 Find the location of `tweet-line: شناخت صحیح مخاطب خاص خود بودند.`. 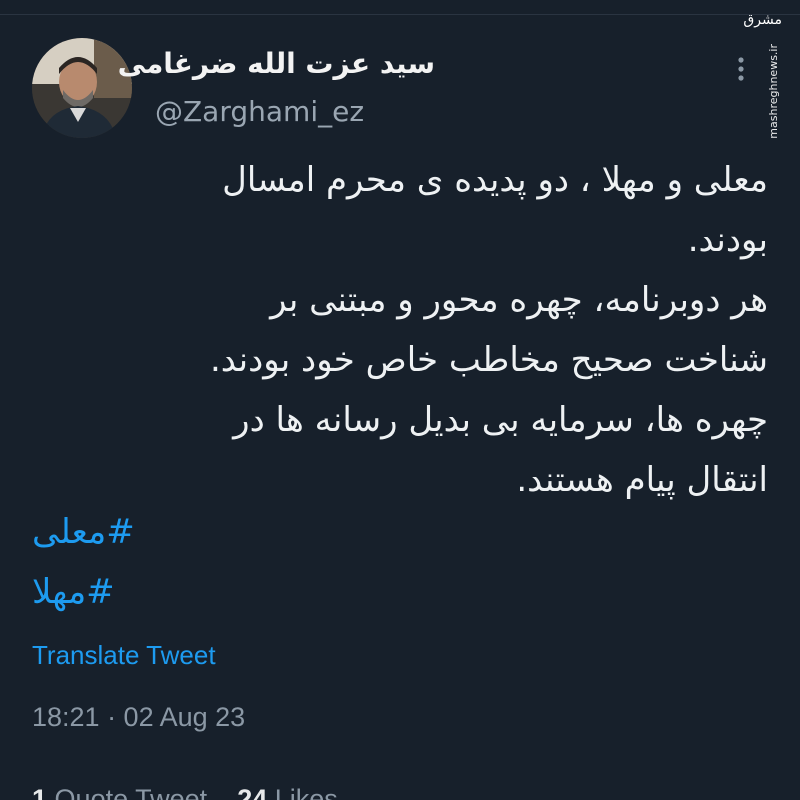

tweet-line: شناخت صحیح مخاطب خاص خود بودند. is located at coordinates (488, 360).